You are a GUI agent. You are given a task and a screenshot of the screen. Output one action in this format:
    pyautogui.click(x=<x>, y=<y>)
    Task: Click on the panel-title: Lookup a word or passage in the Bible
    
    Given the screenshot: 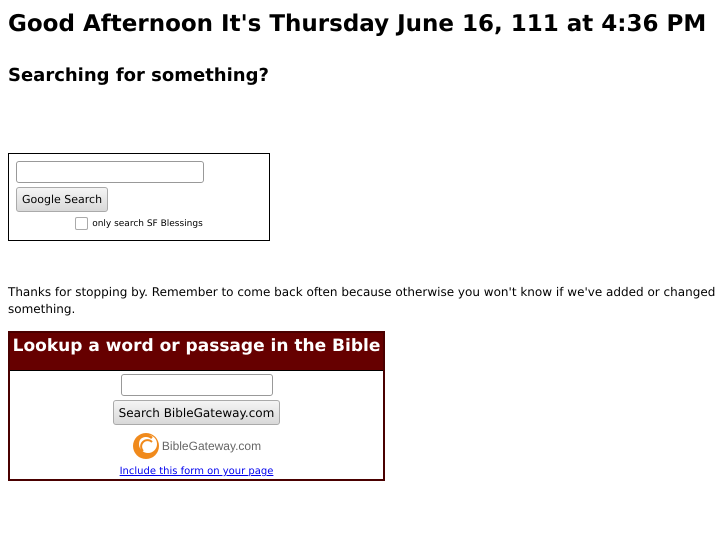 What is the action you would take?
    pyautogui.click(x=196, y=351)
    